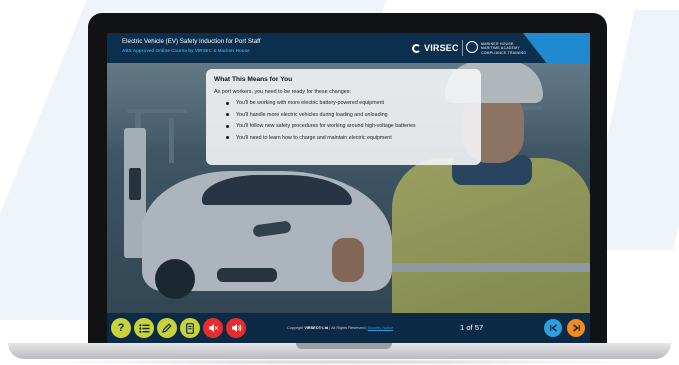 The height and width of the screenshot is (365, 679). I want to click on first-page-button, so click(553, 328).